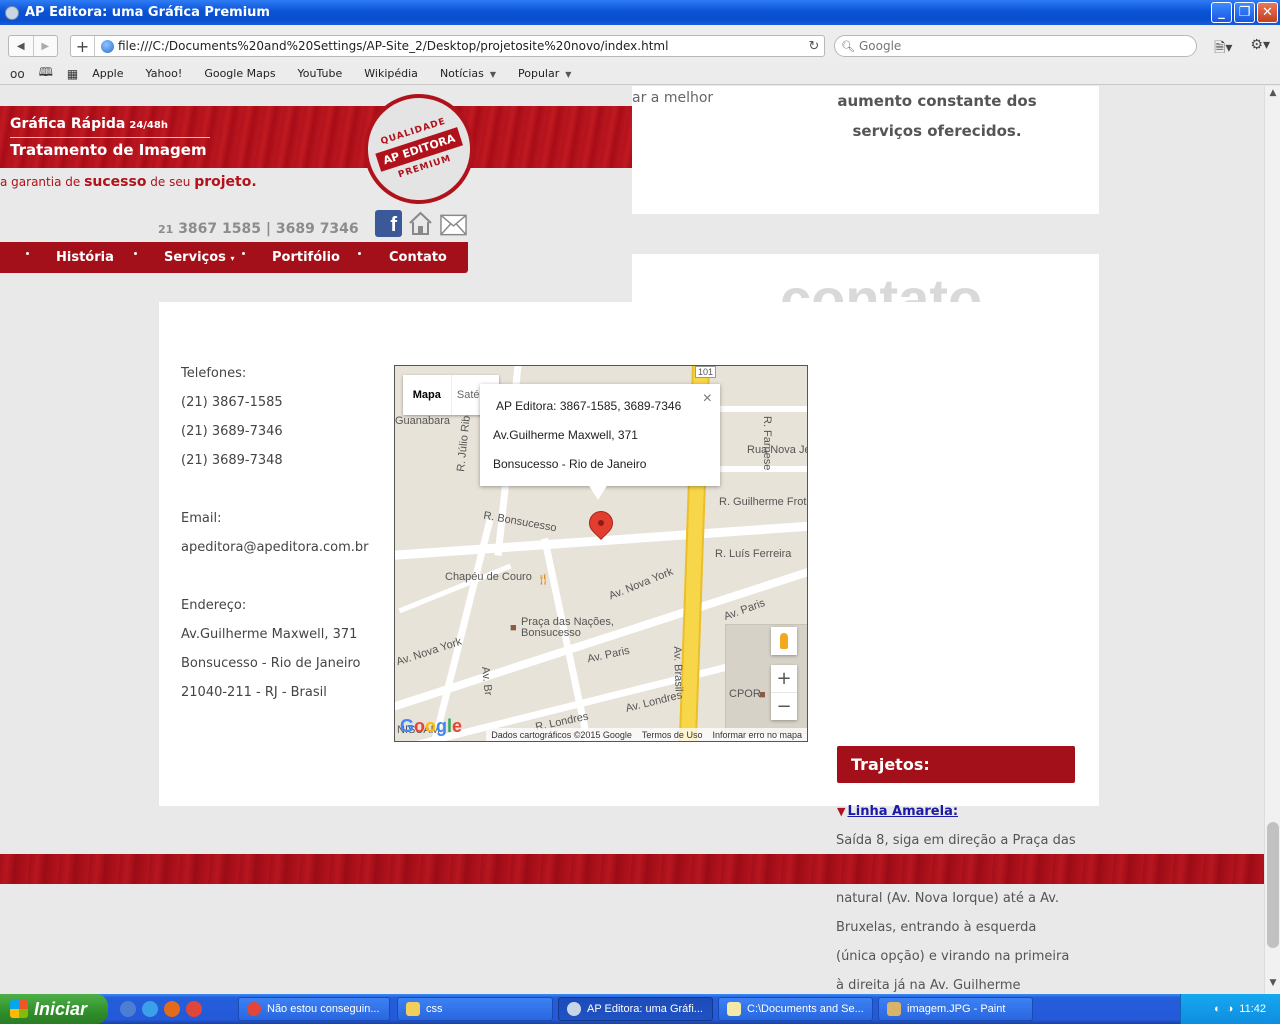 The width and height of the screenshot is (1280, 1024). What do you see at coordinates (956, 764) in the screenshot?
I see `trajetos-header: Trajetos:` at bounding box center [956, 764].